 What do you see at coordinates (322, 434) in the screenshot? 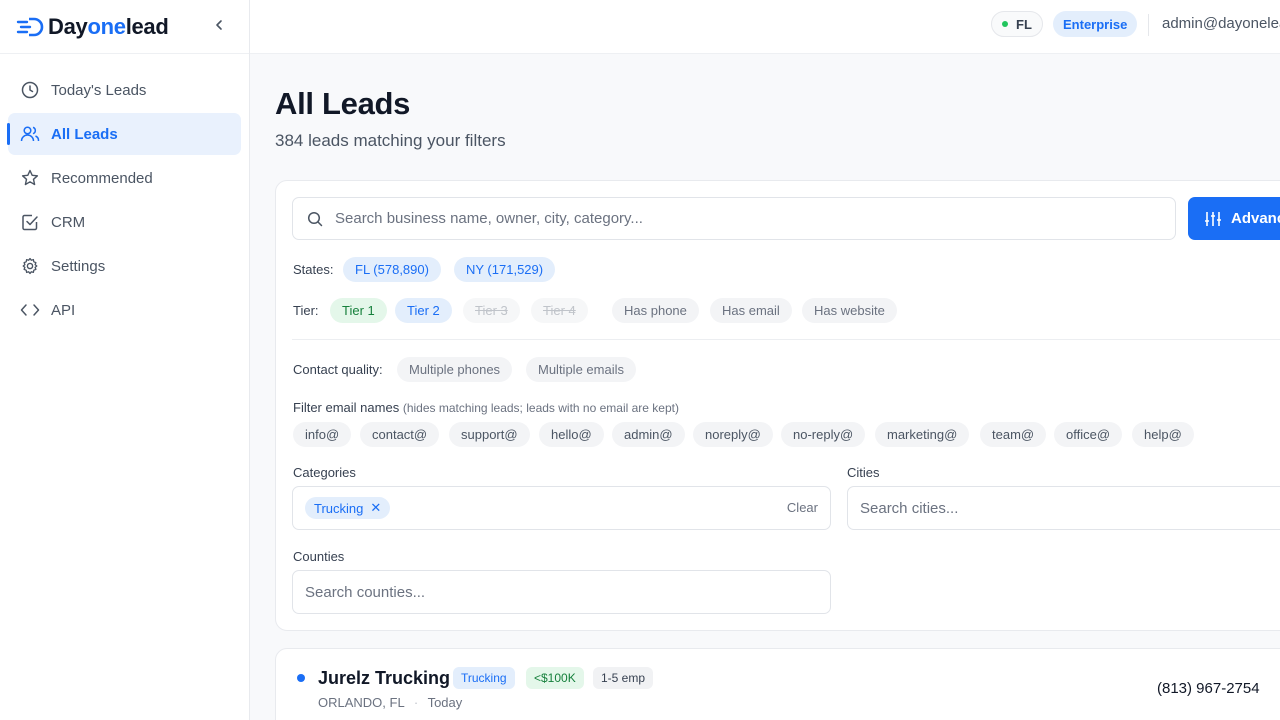
I see `email-name-chip: info@` at bounding box center [322, 434].